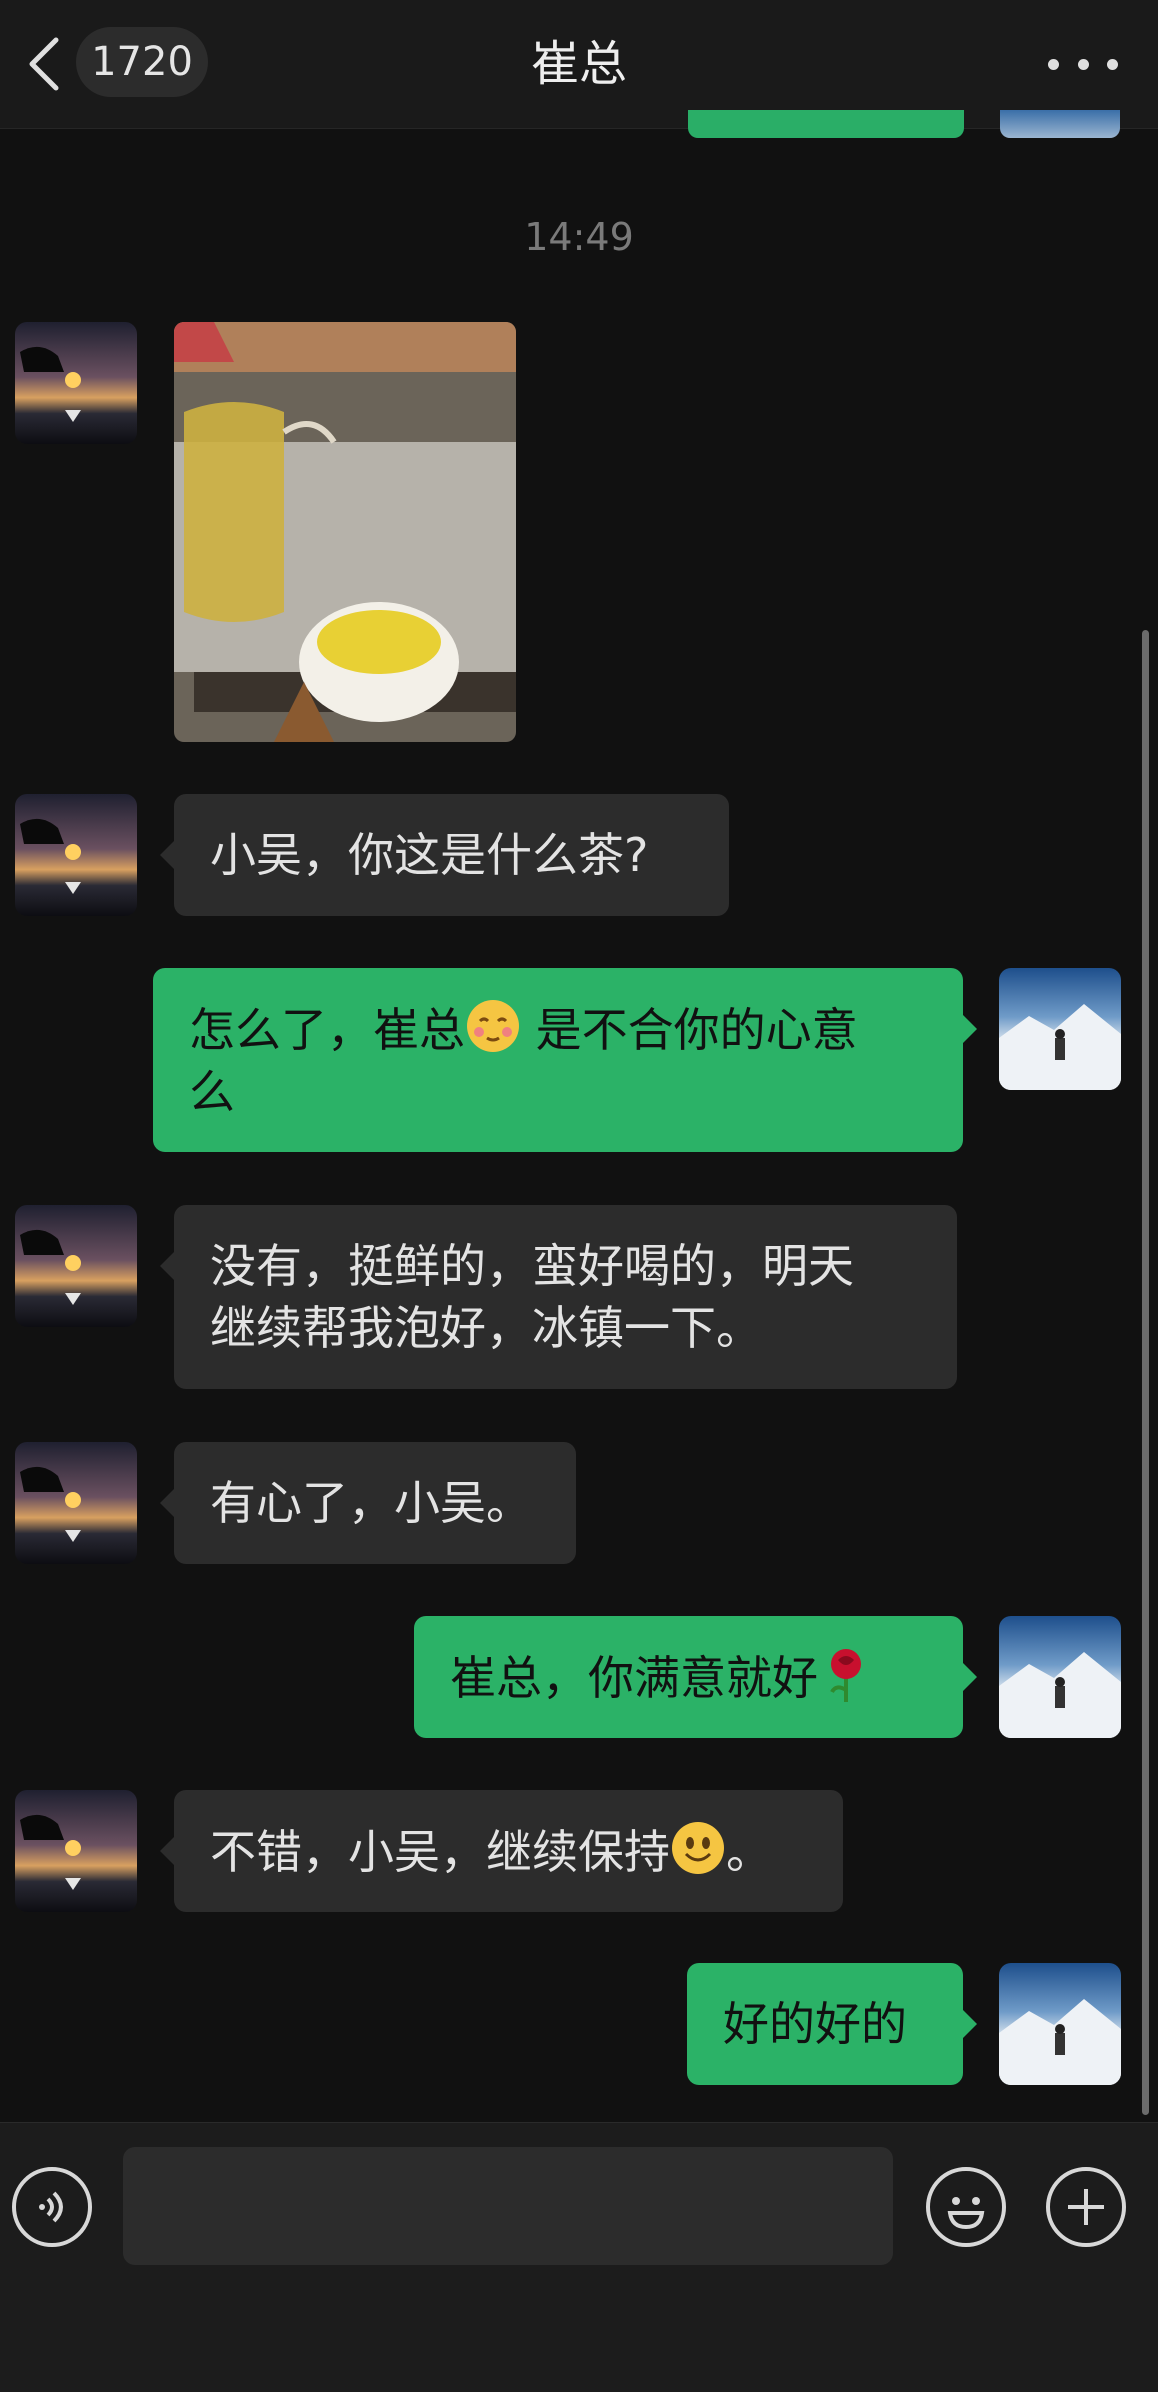  I want to click on outgoing-message-bubble: 怎么了，崔总 是不合你的心意 么, so click(565, 1060).